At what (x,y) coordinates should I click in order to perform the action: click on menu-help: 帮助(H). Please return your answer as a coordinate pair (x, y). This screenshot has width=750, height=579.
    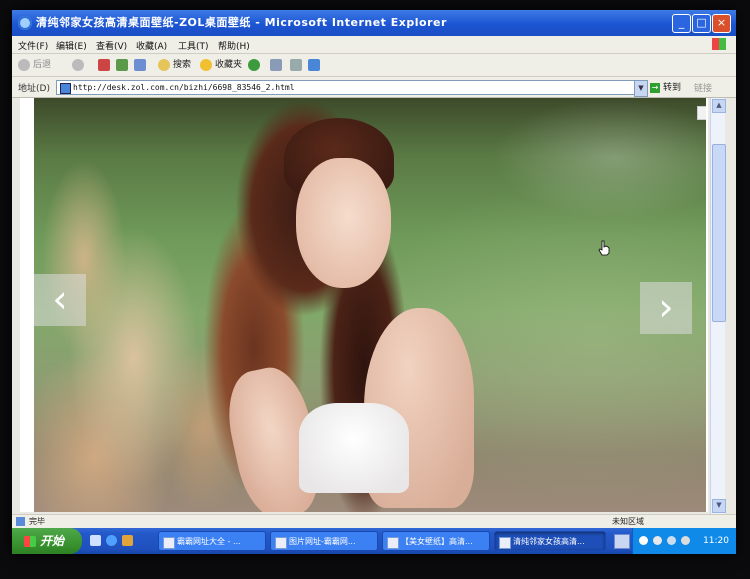
    Looking at the image, I should click on (234, 45).